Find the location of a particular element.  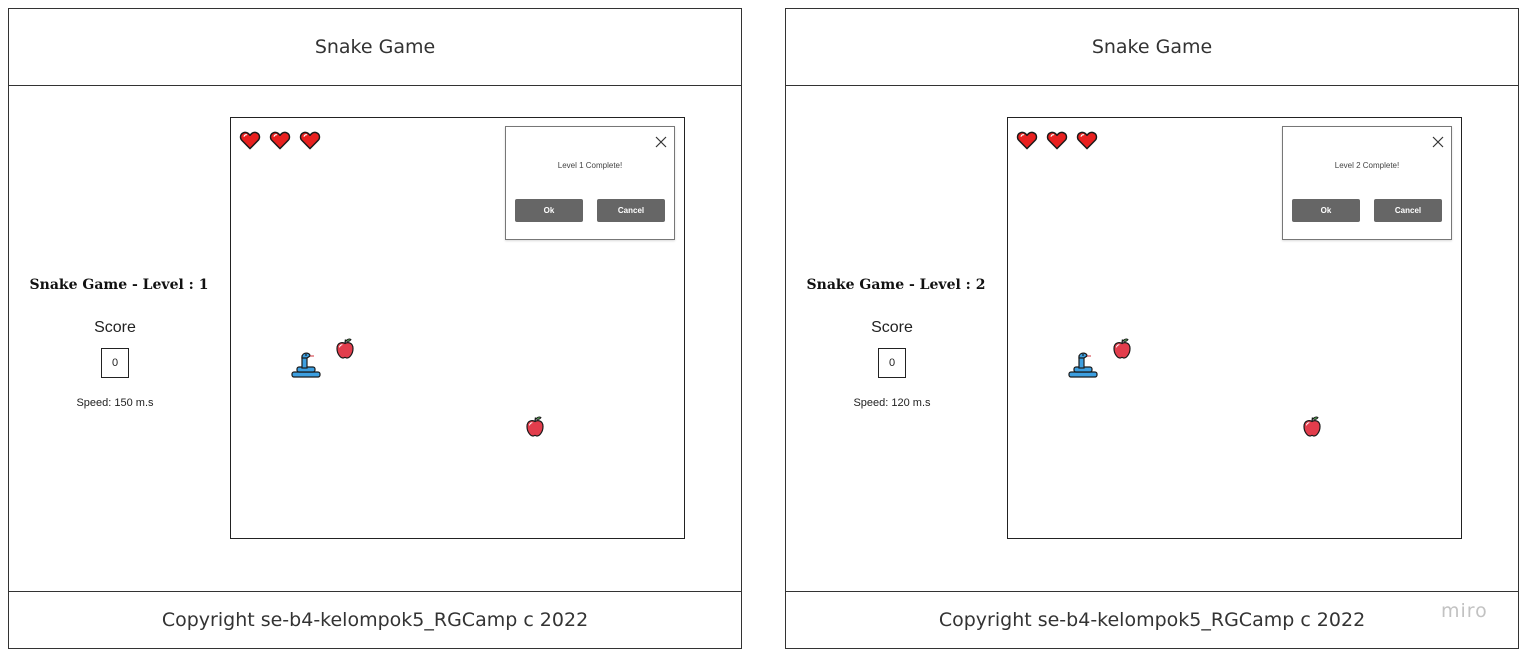

speed-text: Speed: 120 m.s is located at coordinates (892, 403).